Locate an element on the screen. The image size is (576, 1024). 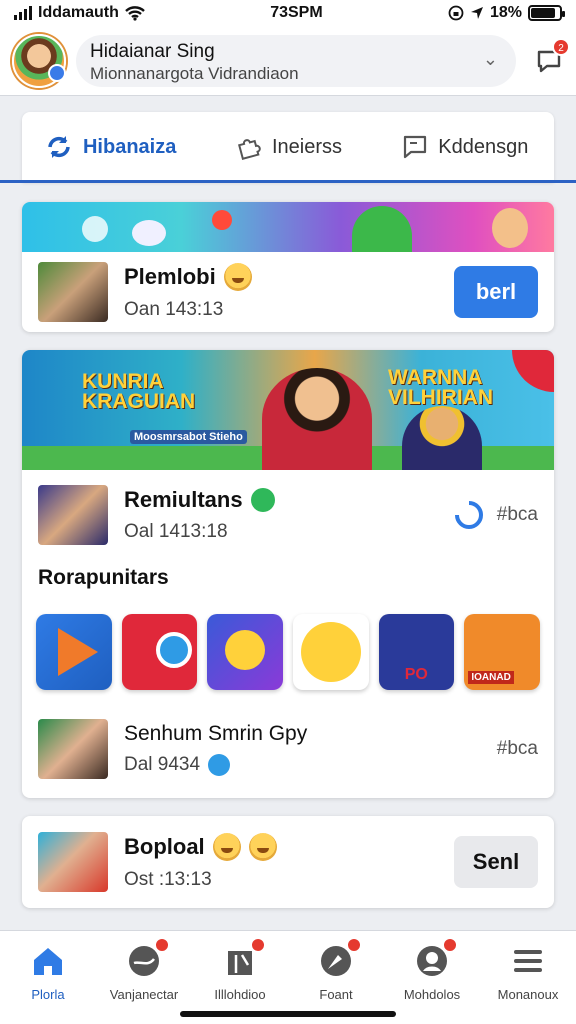
tab-hibanaiza: Hibanaiza is located at coordinates (110, 147).